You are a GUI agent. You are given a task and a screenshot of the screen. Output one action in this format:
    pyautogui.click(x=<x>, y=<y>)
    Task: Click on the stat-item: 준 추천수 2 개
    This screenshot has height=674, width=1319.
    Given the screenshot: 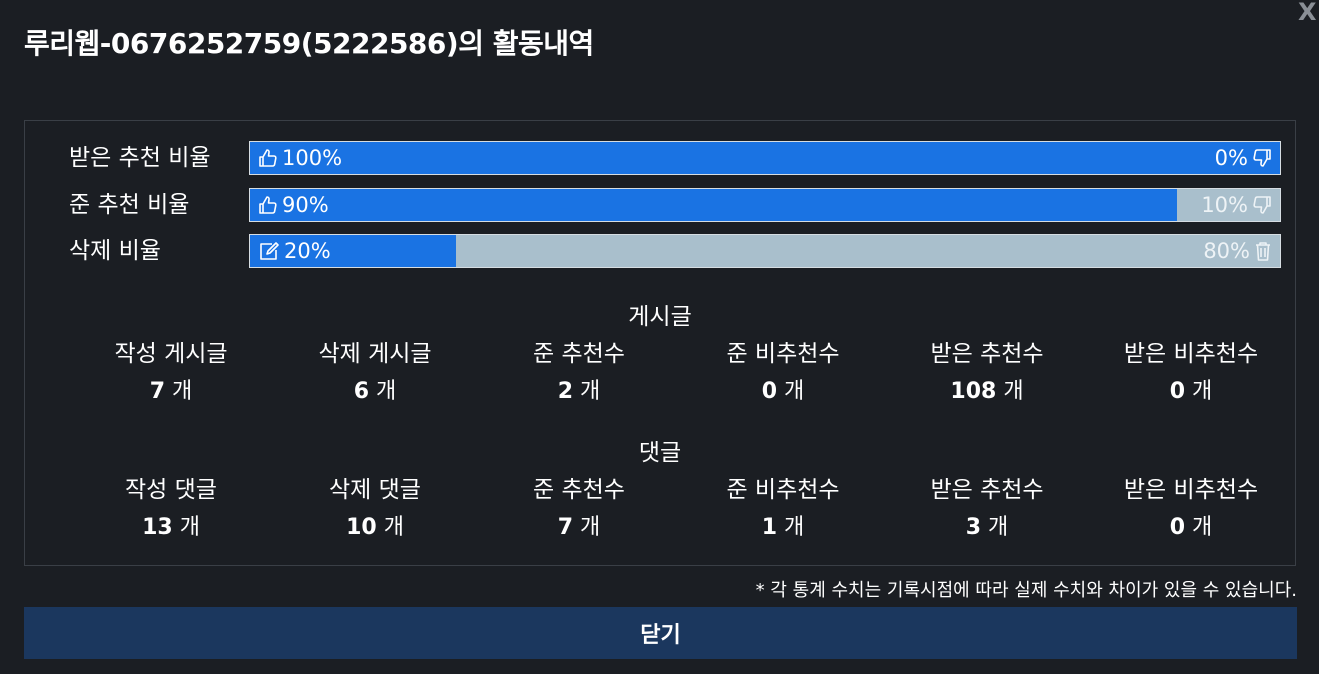 What is the action you would take?
    pyautogui.click(x=579, y=373)
    